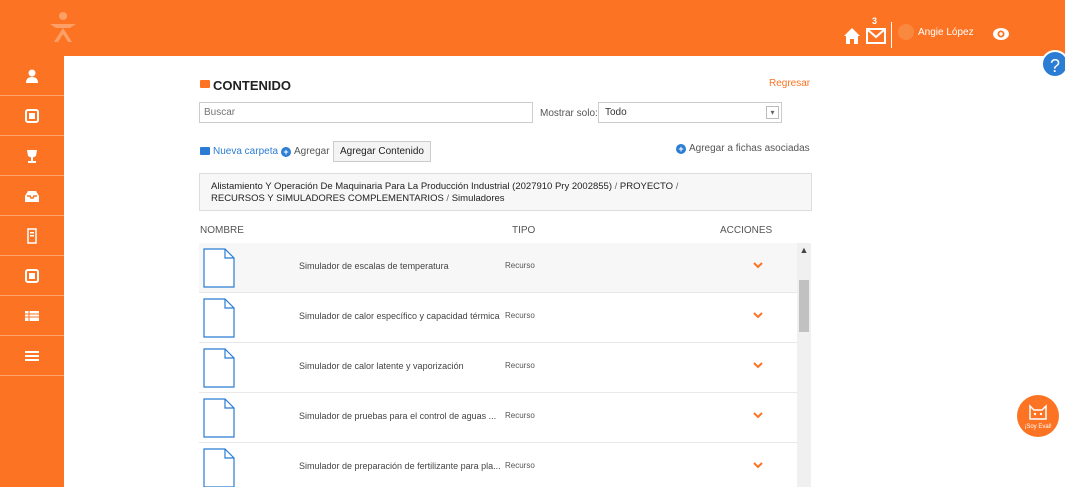 The image size is (1065, 487). I want to click on eval-label: ¡Soy Eval!, so click(1038, 427).